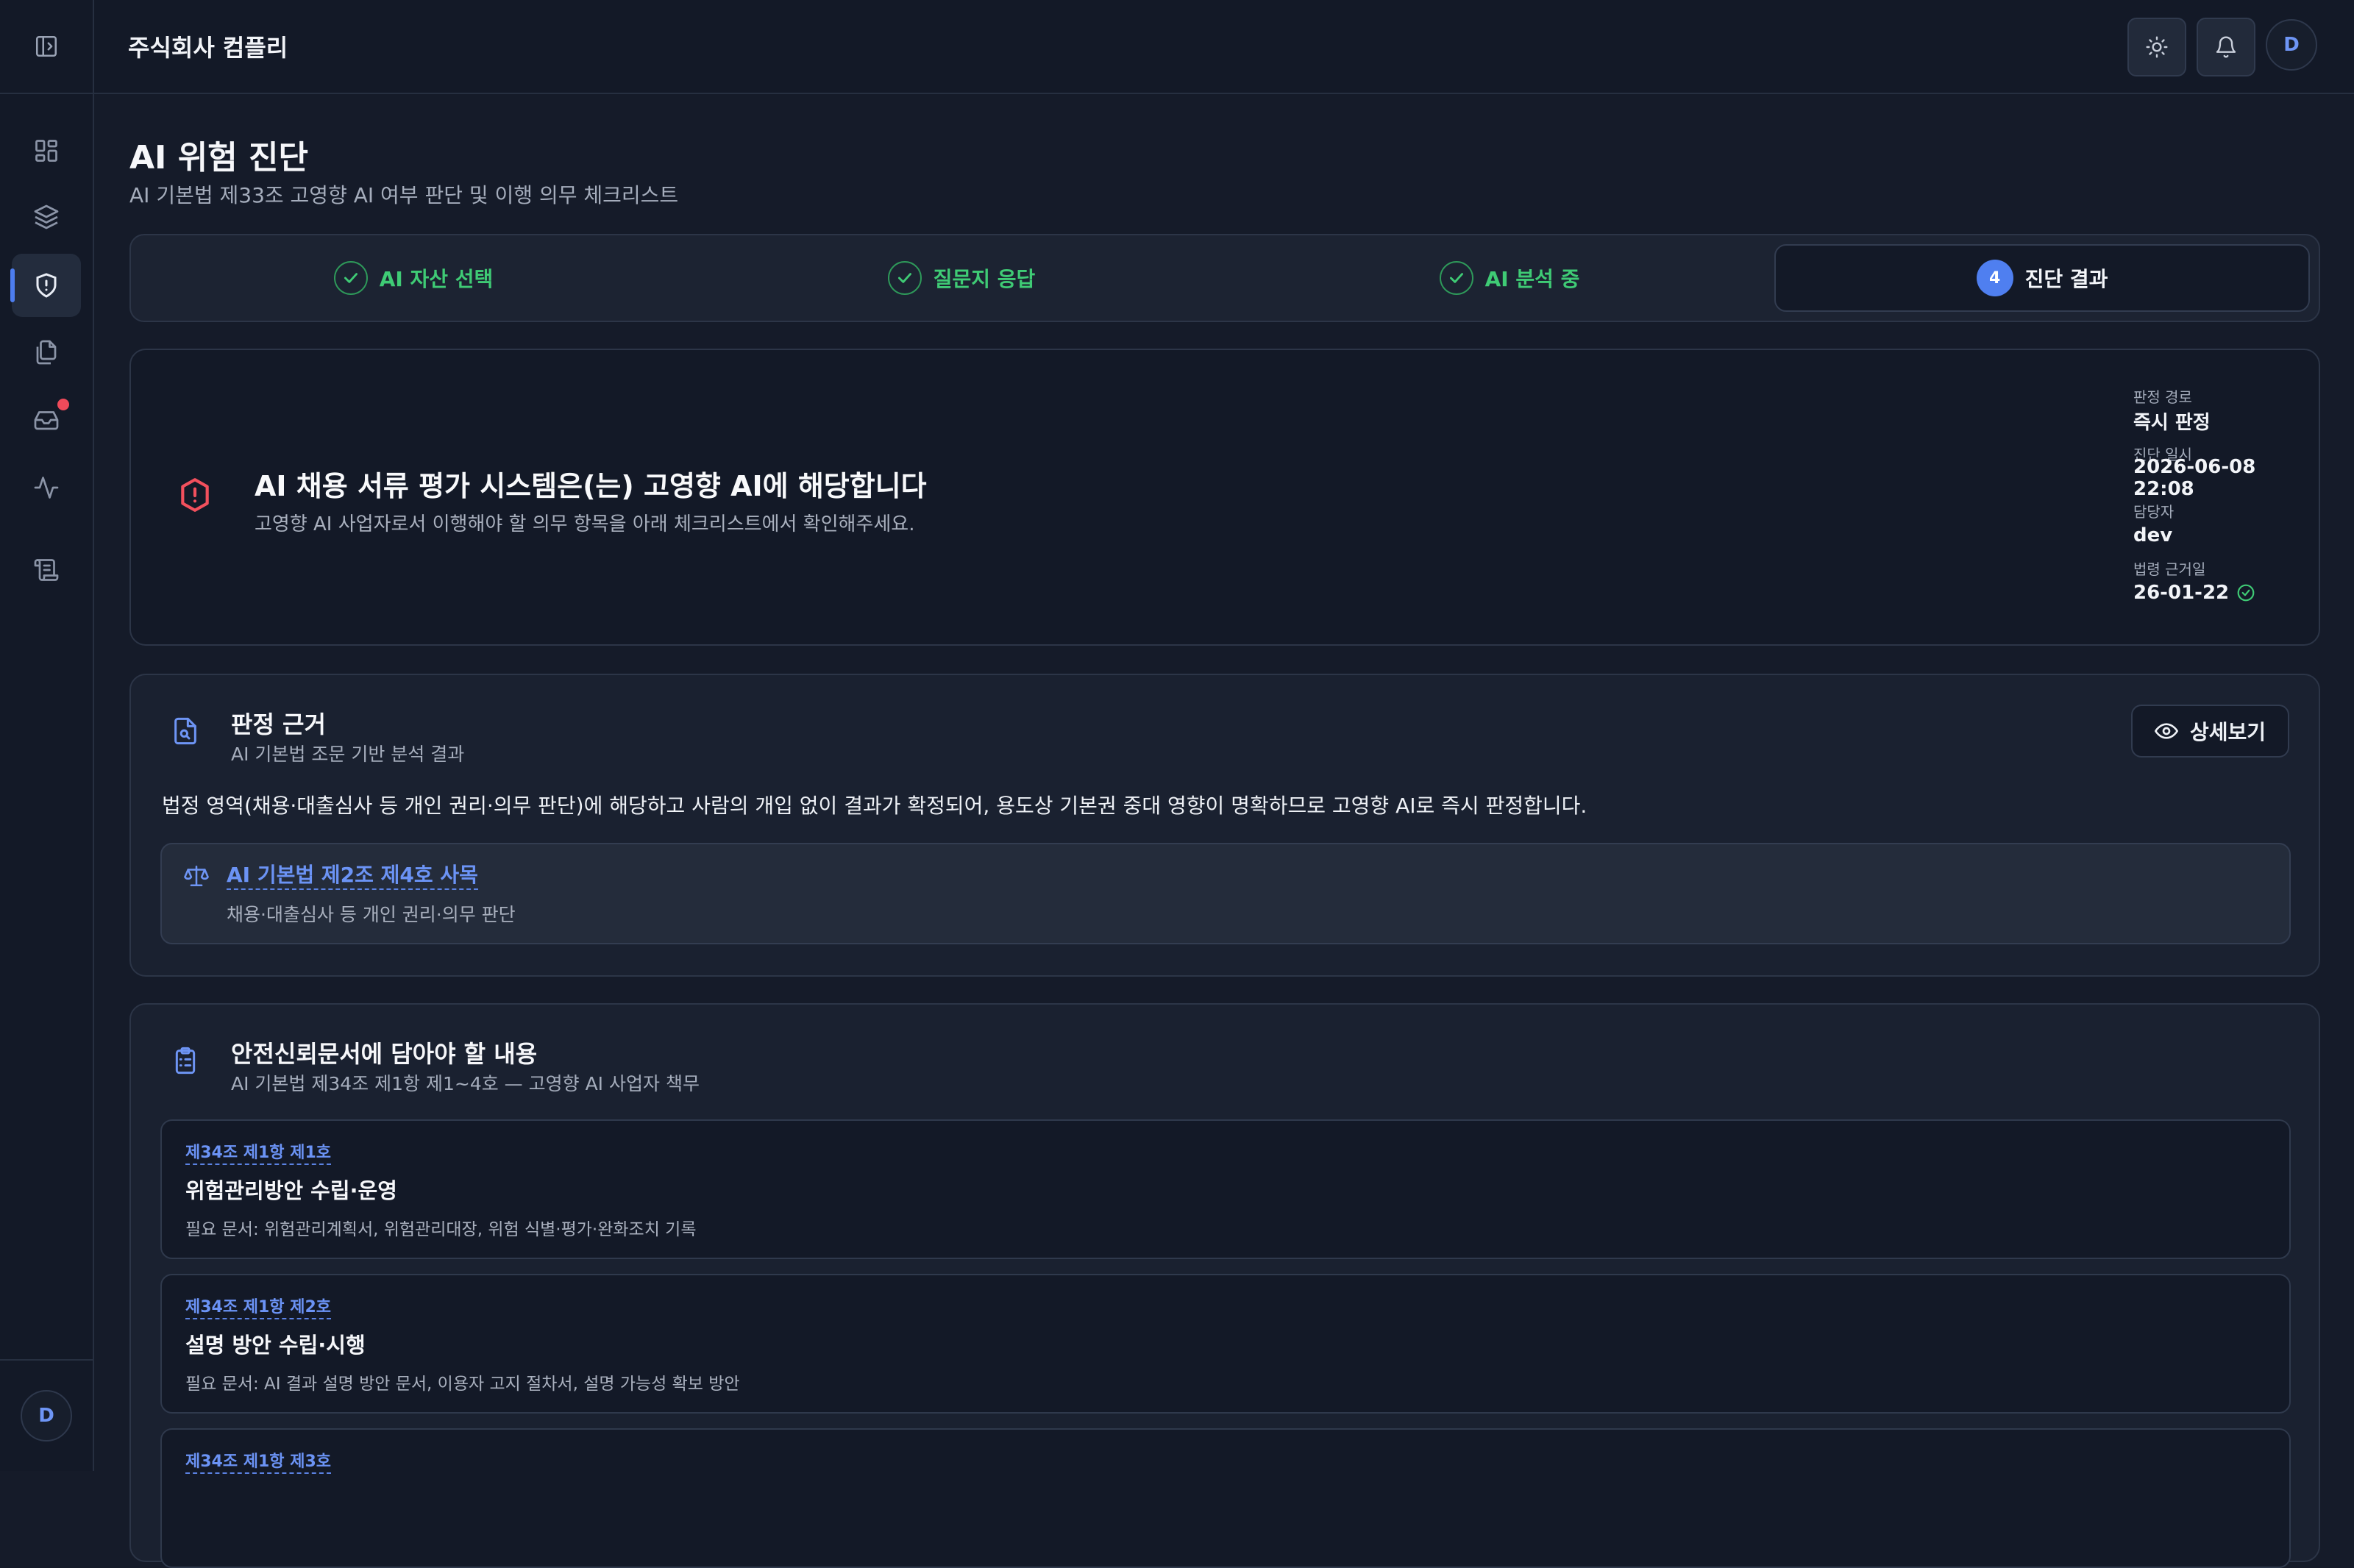 The image size is (2354, 1568). I want to click on step-questionnaire: 질문지 응답, so click(961, 278).